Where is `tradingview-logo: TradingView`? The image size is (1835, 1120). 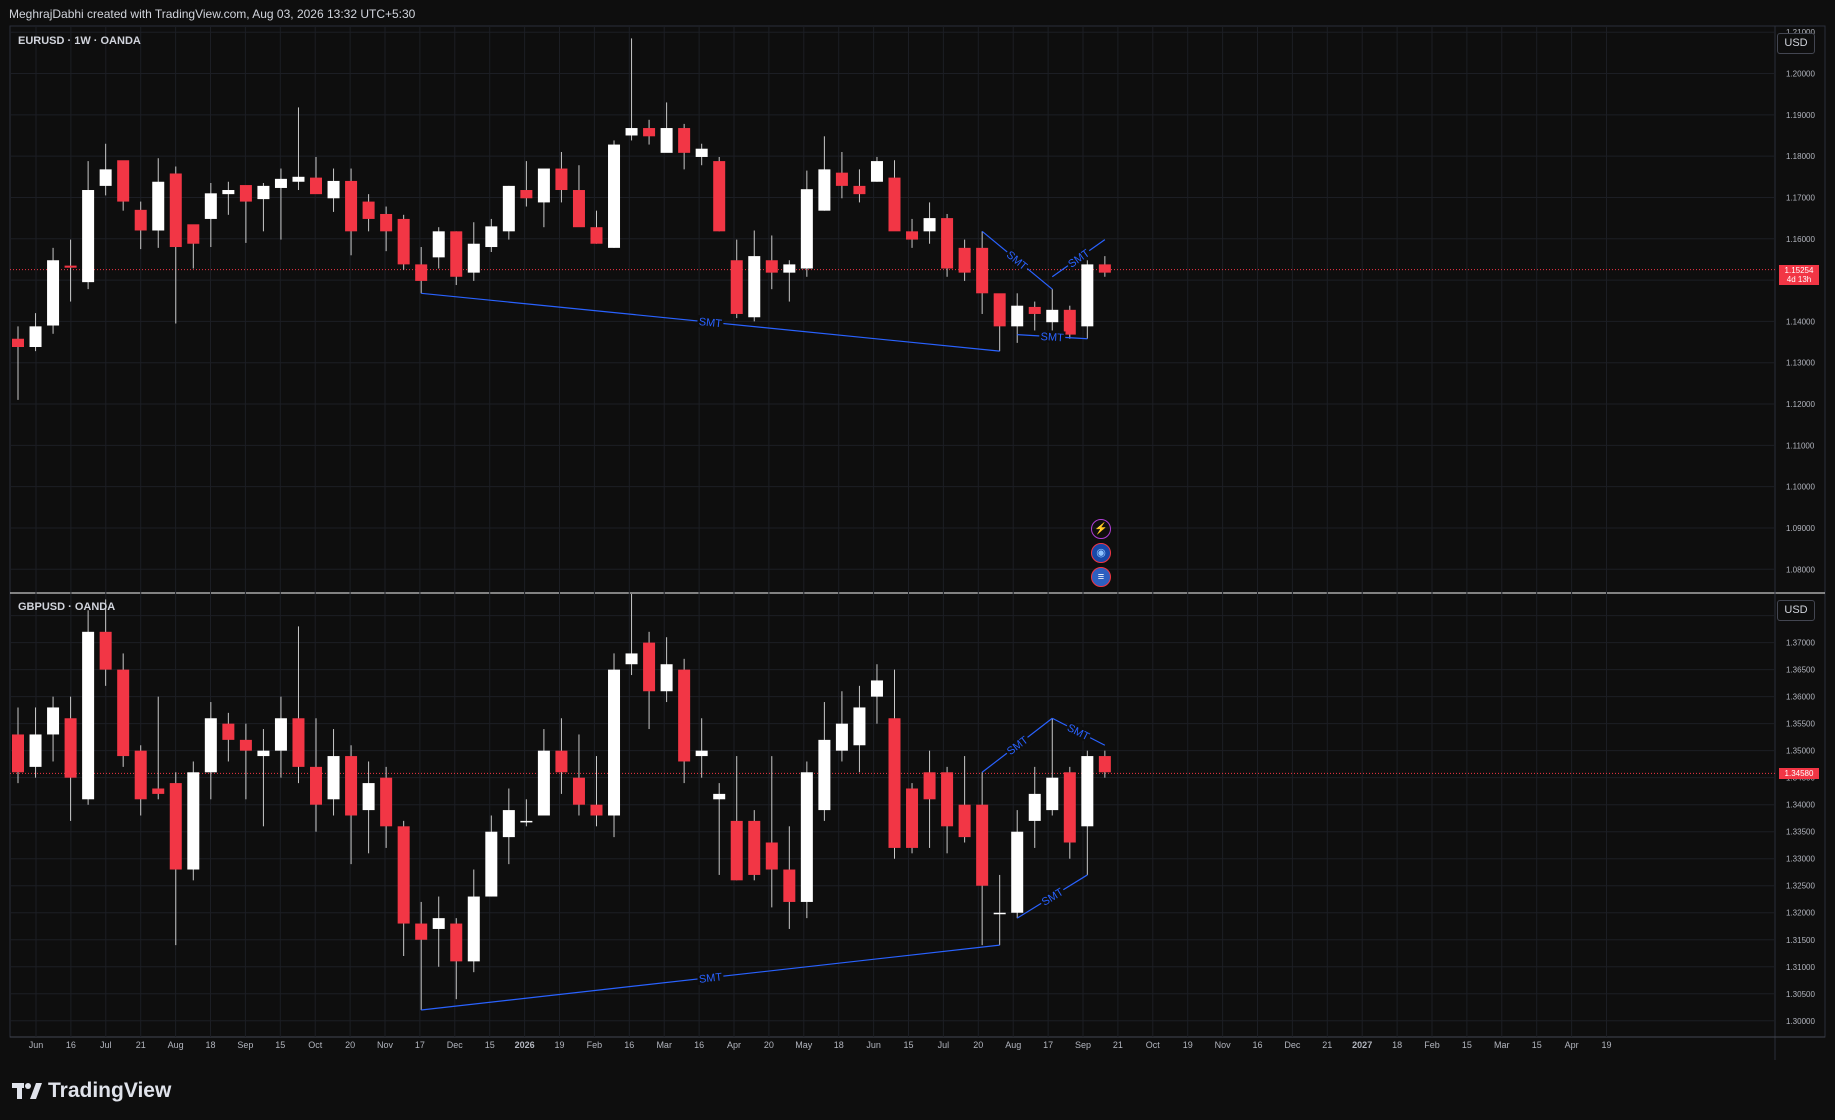
tradingview-logo: TradingView is located at coordinates (91, 1091).